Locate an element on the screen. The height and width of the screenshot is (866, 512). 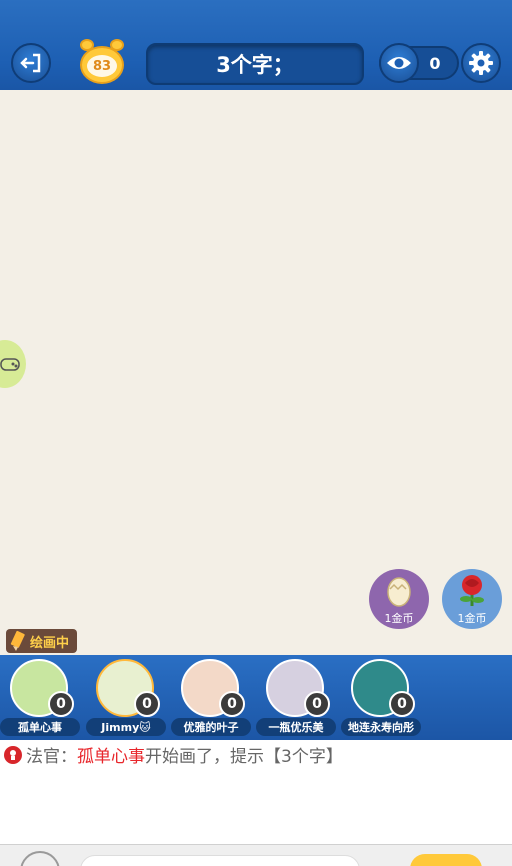
chat-text: 开始画了，提示【3个字】 is located at coordinates (244, 757).